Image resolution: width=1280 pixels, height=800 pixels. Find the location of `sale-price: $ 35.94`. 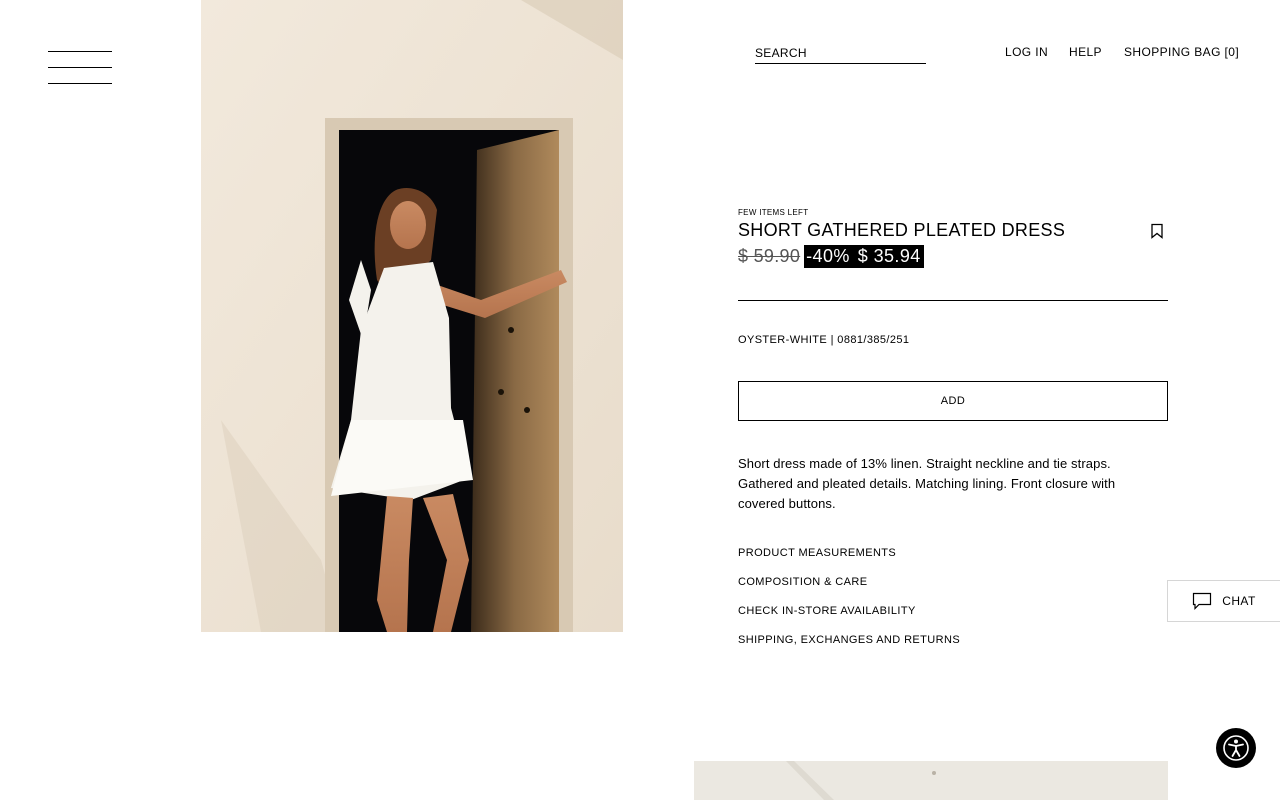

sale-price: $ 35.94 is located at coordinates (889, 256).